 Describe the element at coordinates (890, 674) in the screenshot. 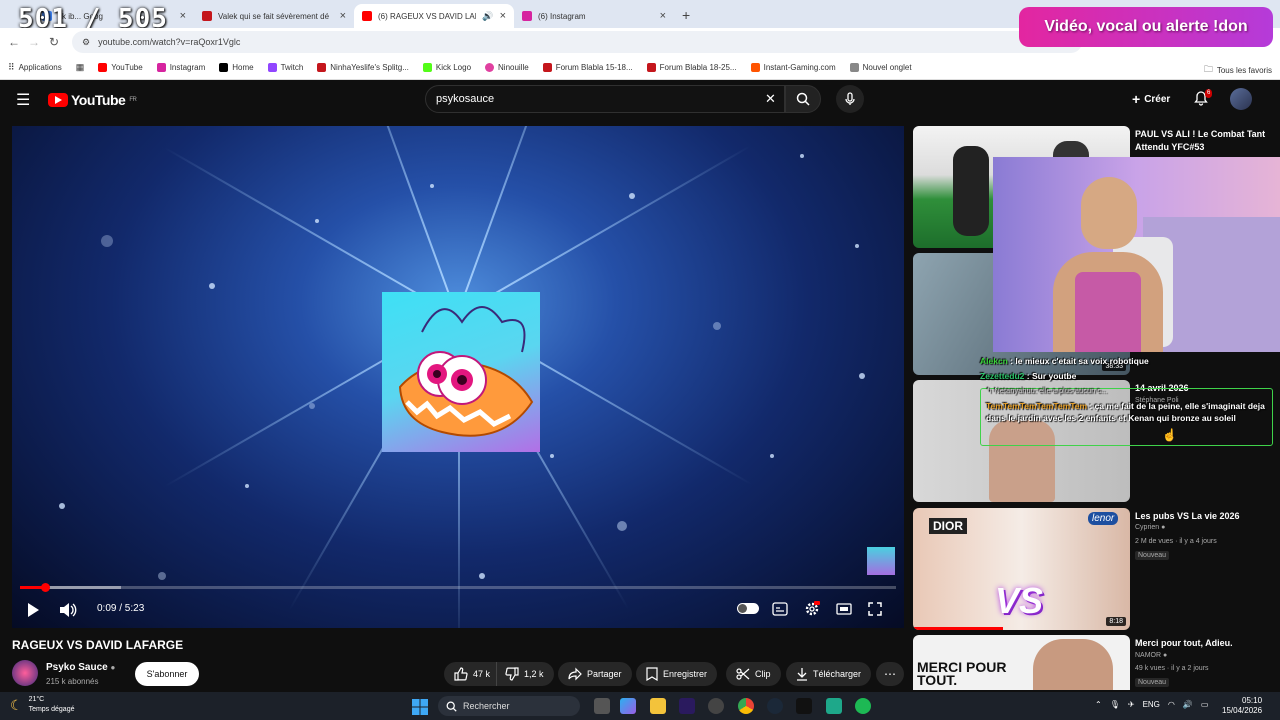

I see `more-actions-button: ⋯` at that location.